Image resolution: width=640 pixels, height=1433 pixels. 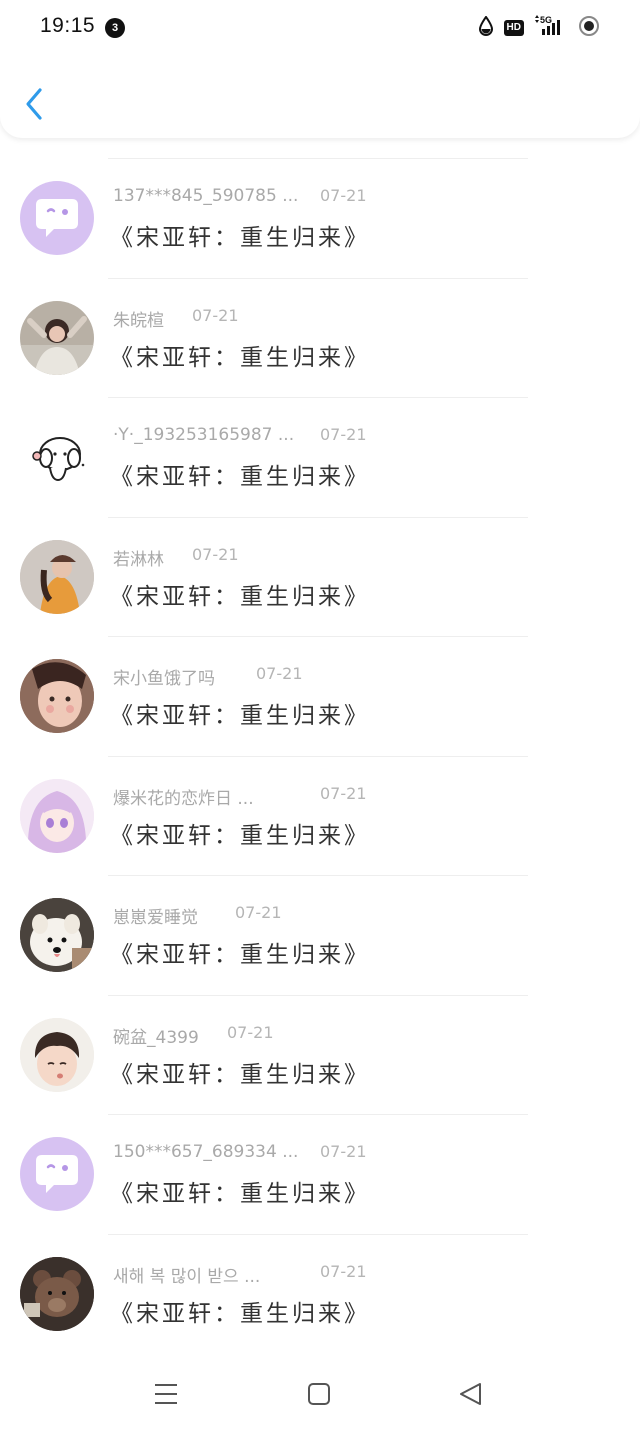 I want to click on user-name: 崽崽爱睡觉, so click(x=155, y=918).